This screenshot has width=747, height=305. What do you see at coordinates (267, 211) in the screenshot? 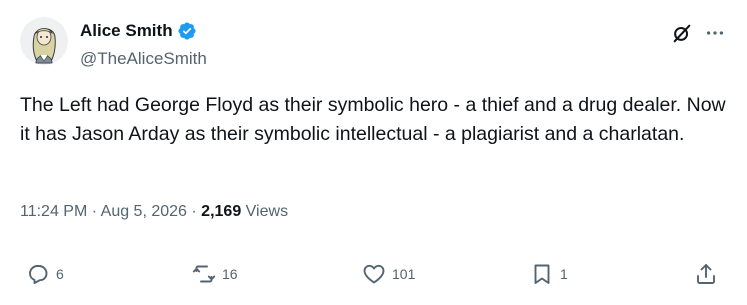
I see `views-label: Views` at bounding box center [267, 211].